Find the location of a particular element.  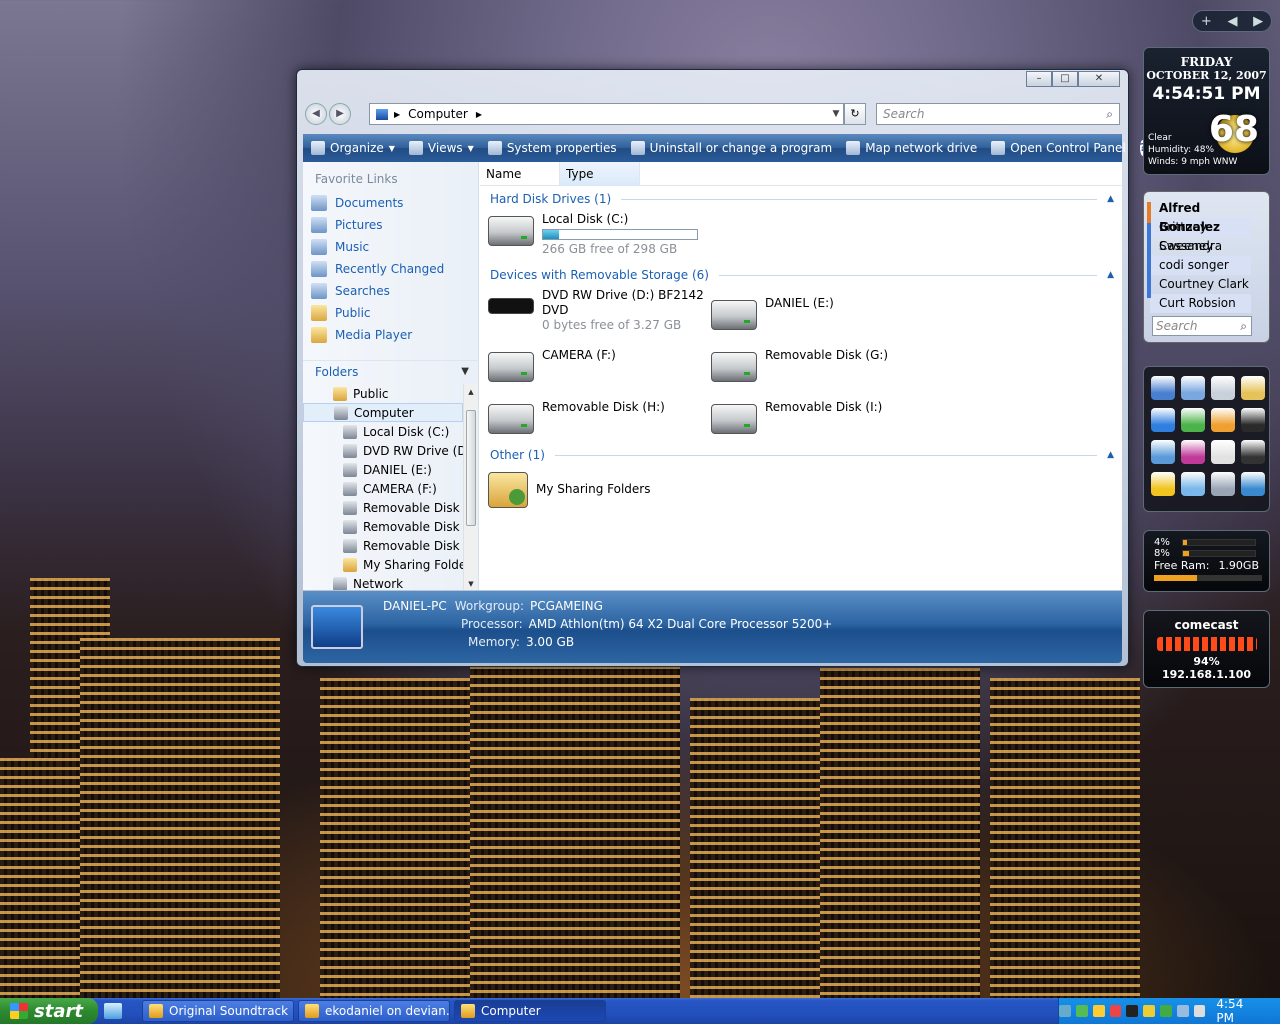

drive-f: CAMERA (F:) is located at coordinates (552, 365).